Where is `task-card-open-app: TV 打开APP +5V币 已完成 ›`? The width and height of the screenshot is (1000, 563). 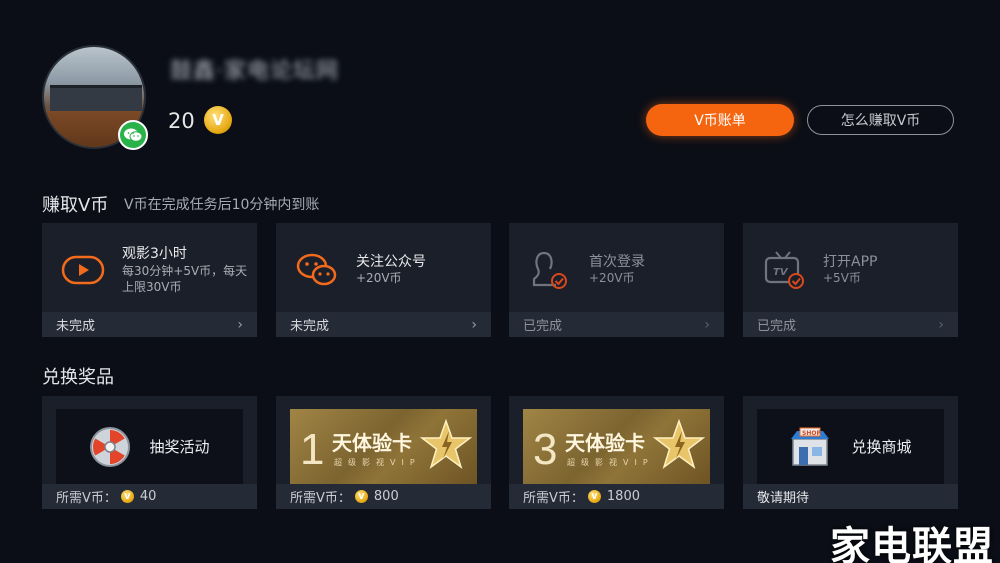 task-card-open-app: TV 打开APP +5V币 已完成 › is located at coordinates (850, 280).